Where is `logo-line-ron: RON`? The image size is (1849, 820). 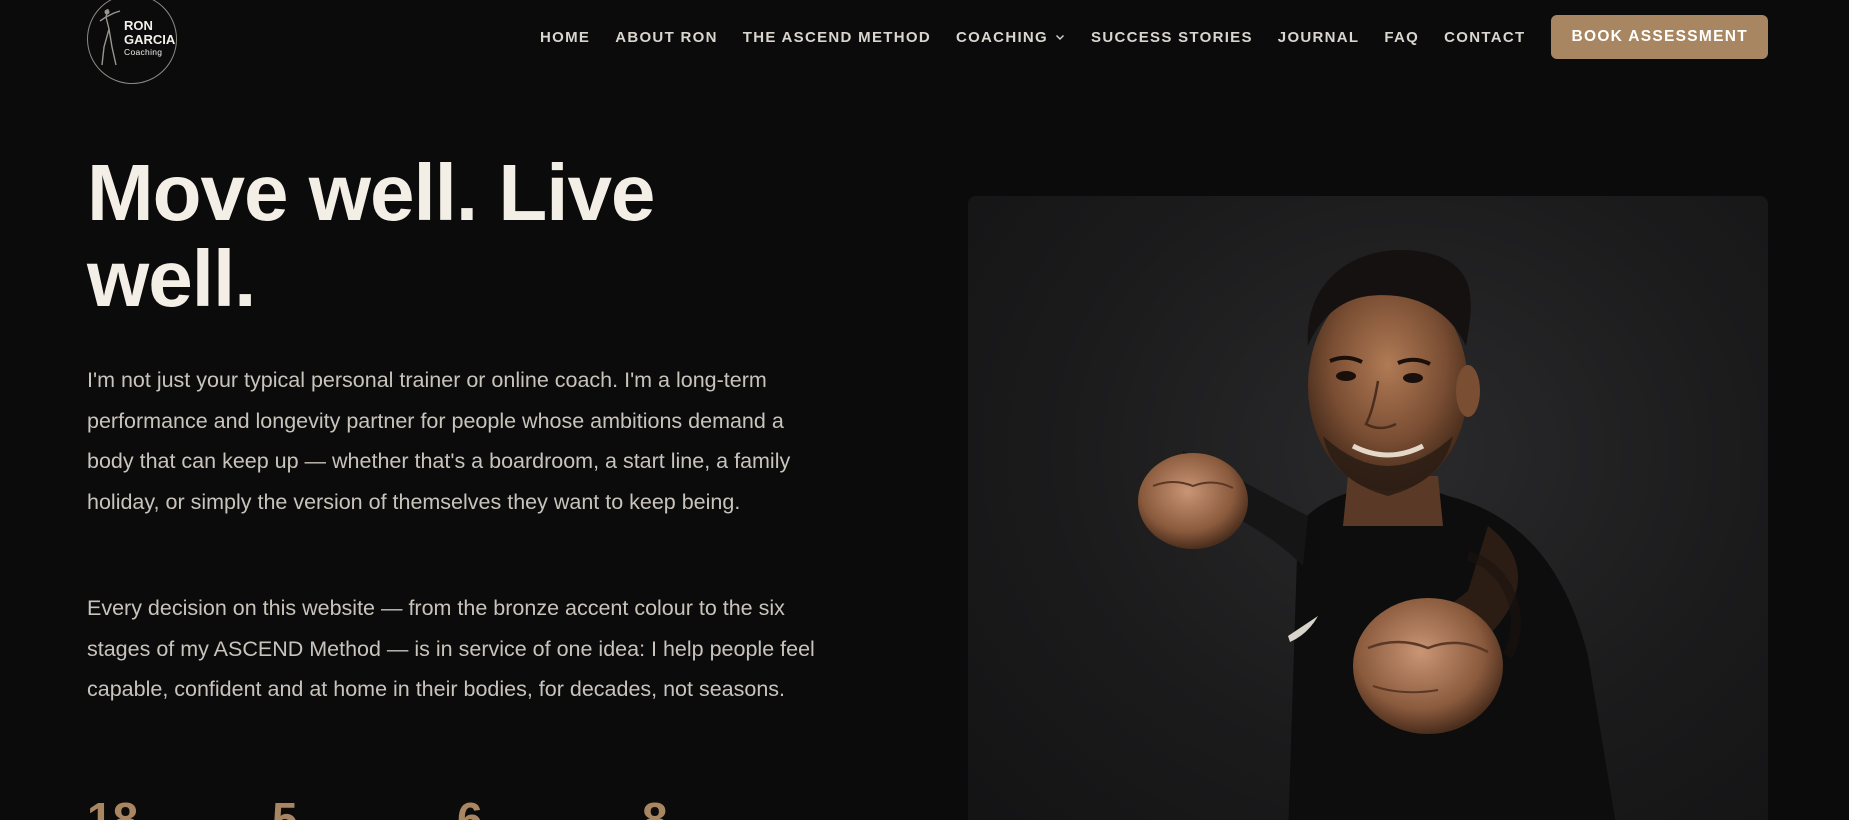 logo-line-ron: RON is located at coordinates (138, 25).